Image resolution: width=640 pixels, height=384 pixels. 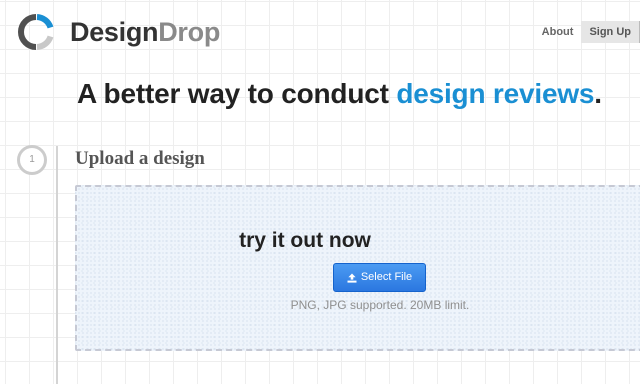 I want to click on logo: DesignDrop, so click(x=118, y=32).